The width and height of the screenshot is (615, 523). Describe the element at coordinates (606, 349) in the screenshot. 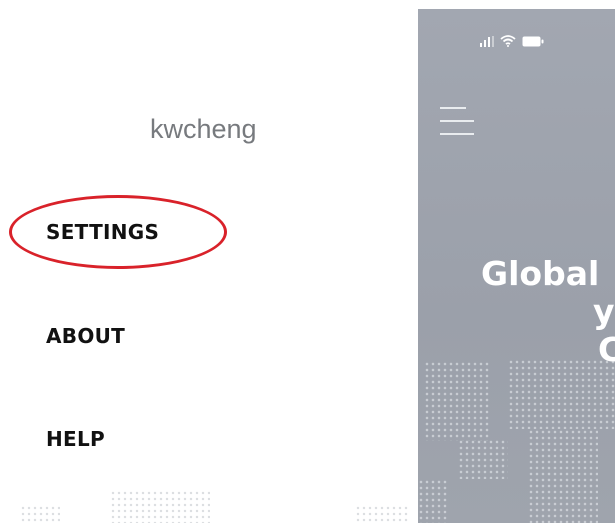

I see `headline-line: C` at that location.